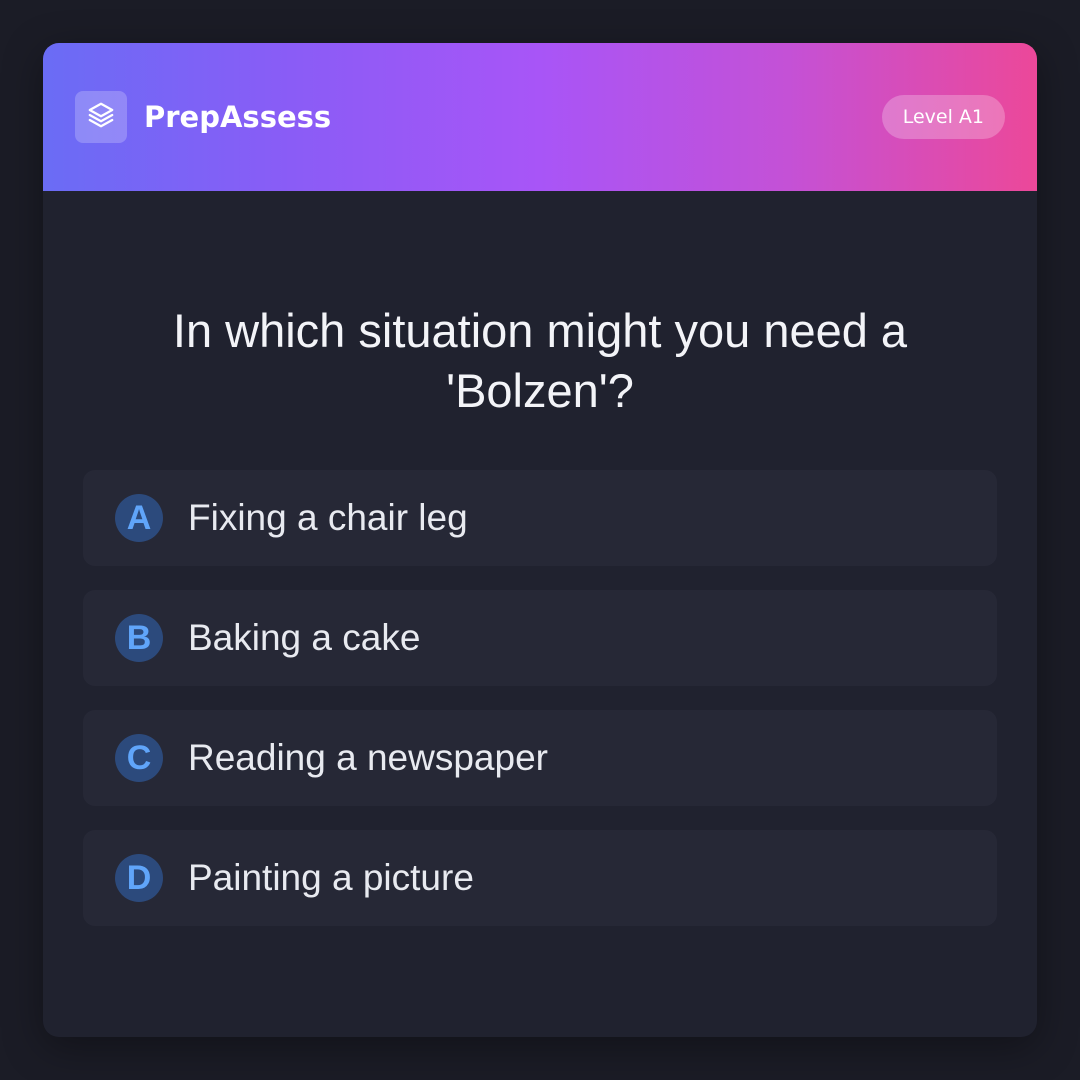 The width and height of the screenshot is (1080, 1080). Describe the element at coordinates (328, 517) in the screenshot. I see `option-label: Fixing a chair leg` at that location.